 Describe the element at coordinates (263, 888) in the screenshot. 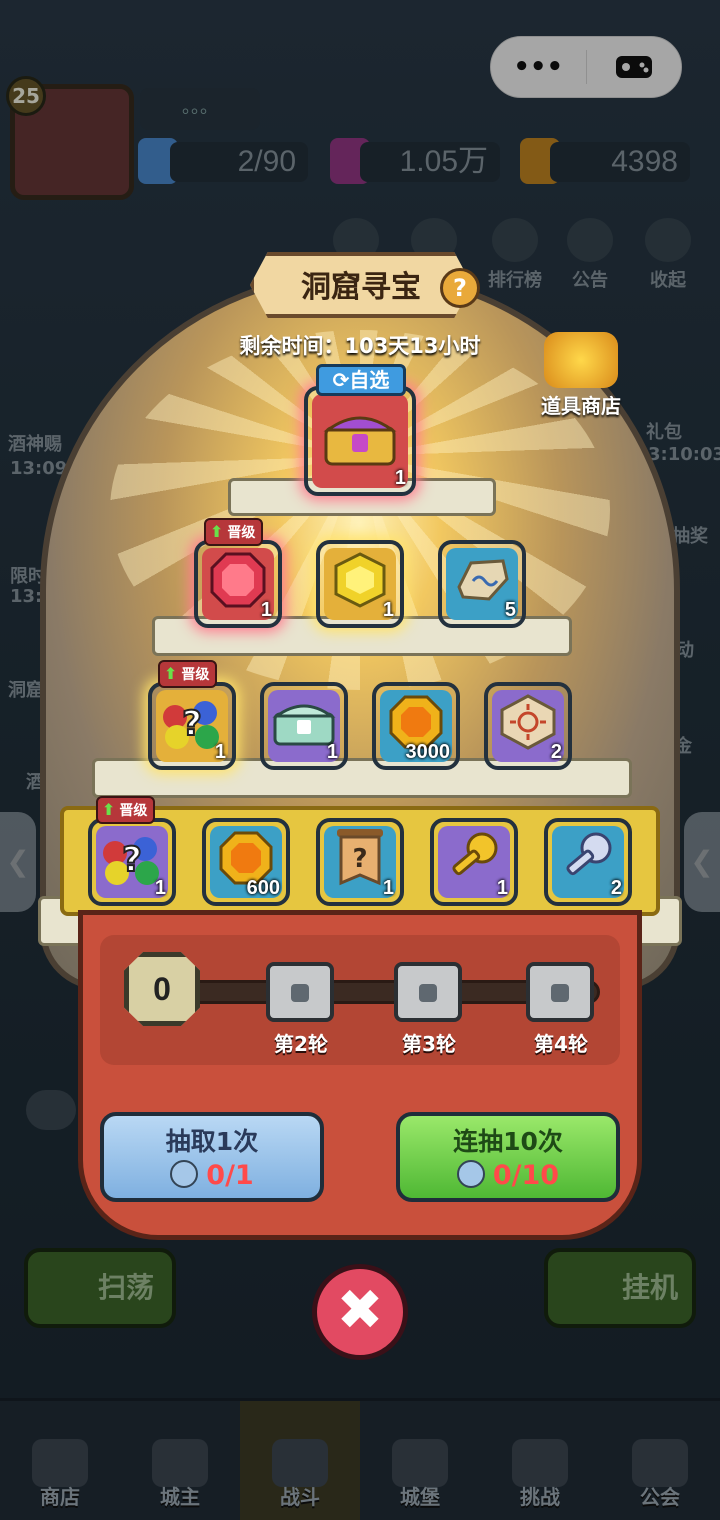

I see `tier4-item-2-count: 600` at that location.